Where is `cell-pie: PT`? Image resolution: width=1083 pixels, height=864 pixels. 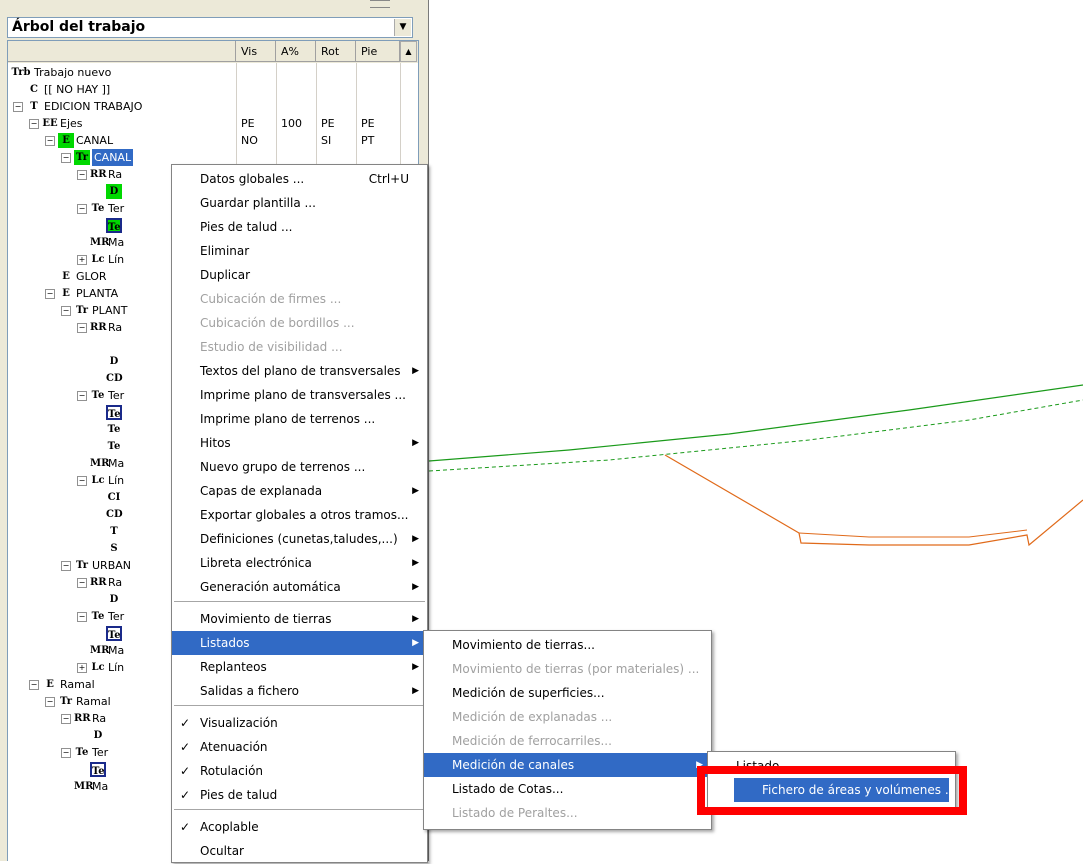
cell-pie: PT is located at coordinates (376, 140).